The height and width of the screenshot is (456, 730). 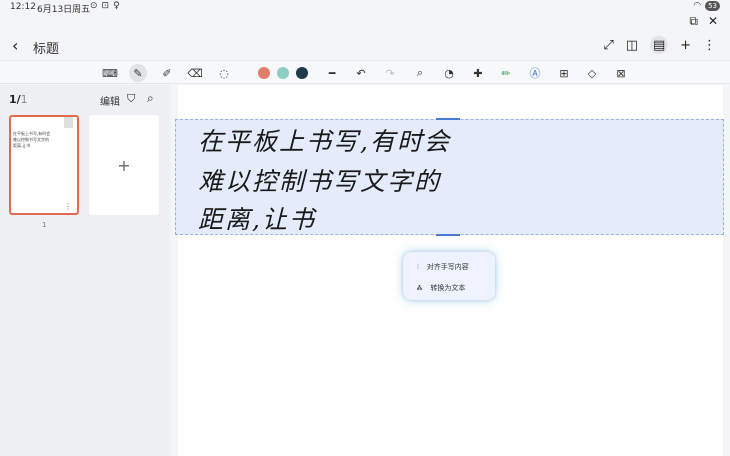 I want to click on stroke-width-icon: ━, so click(x=332, y=73).